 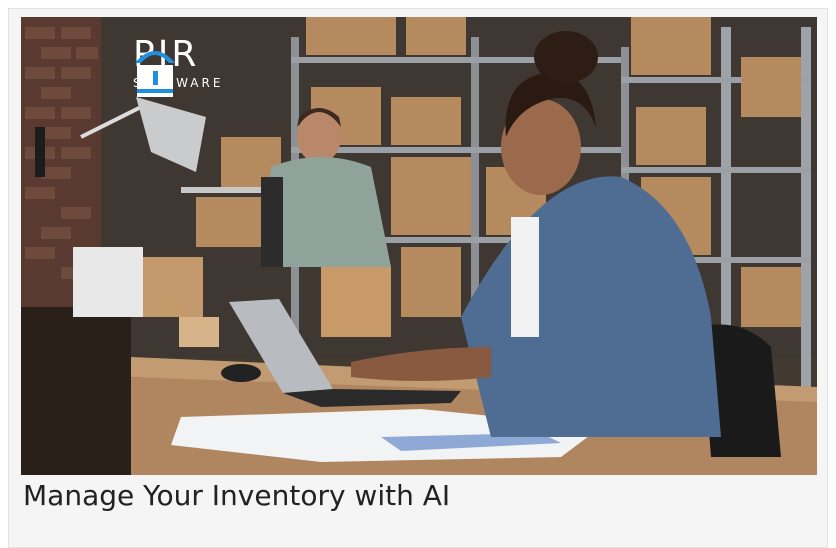 What do you see at coordinates (241, 373) in the screenshot?
I see `mouse` at bounding box center [241, 373].